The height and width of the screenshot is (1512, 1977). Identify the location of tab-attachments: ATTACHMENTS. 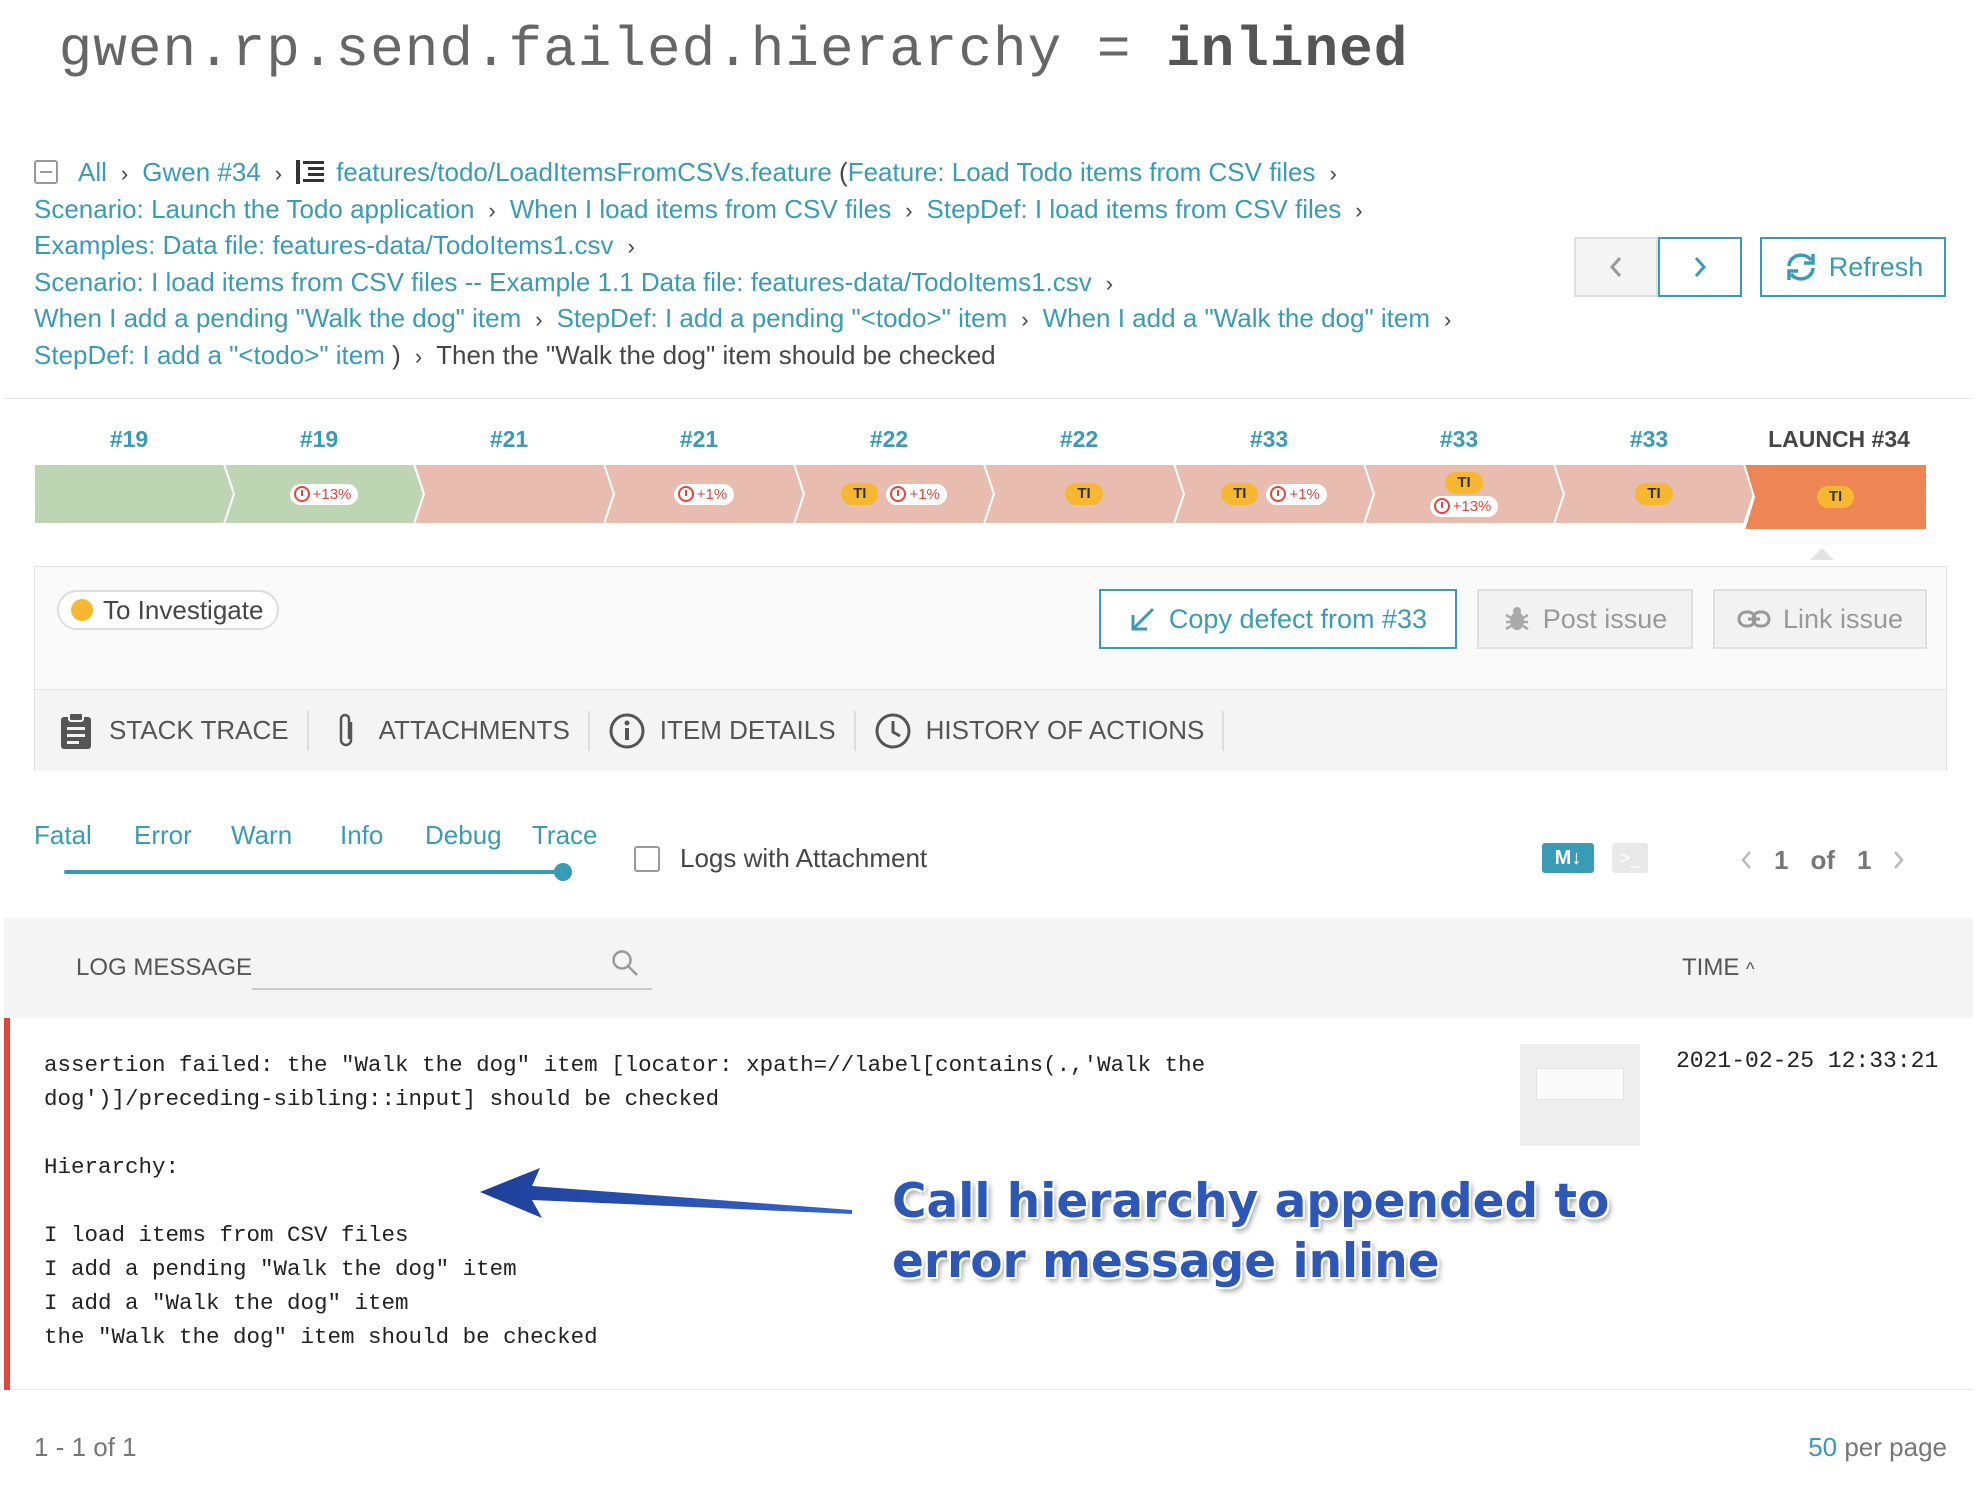
(458, 730).